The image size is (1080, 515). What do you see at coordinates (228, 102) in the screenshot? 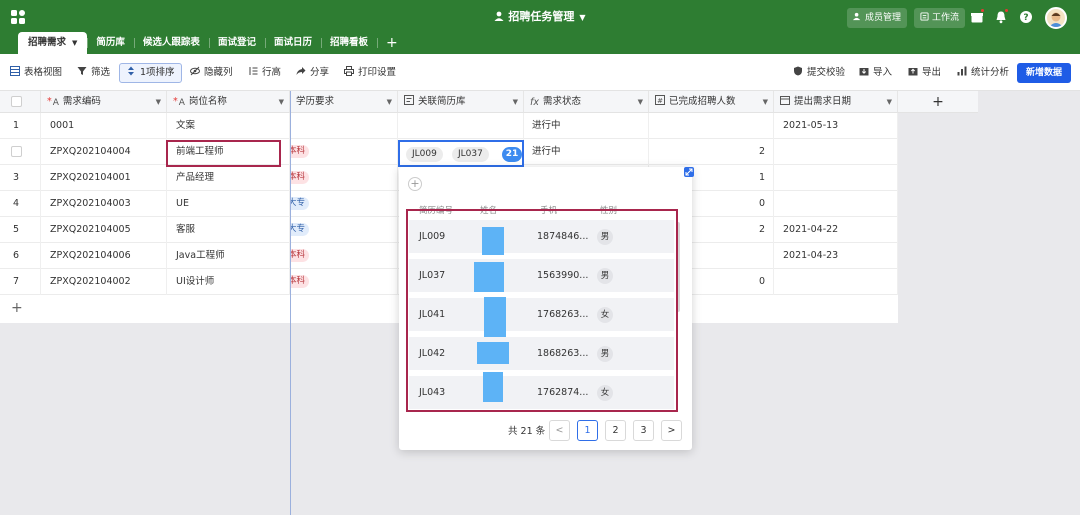
I see `column-header-position: *A 岗位名称 ▼` at bounding box center [228, 102].